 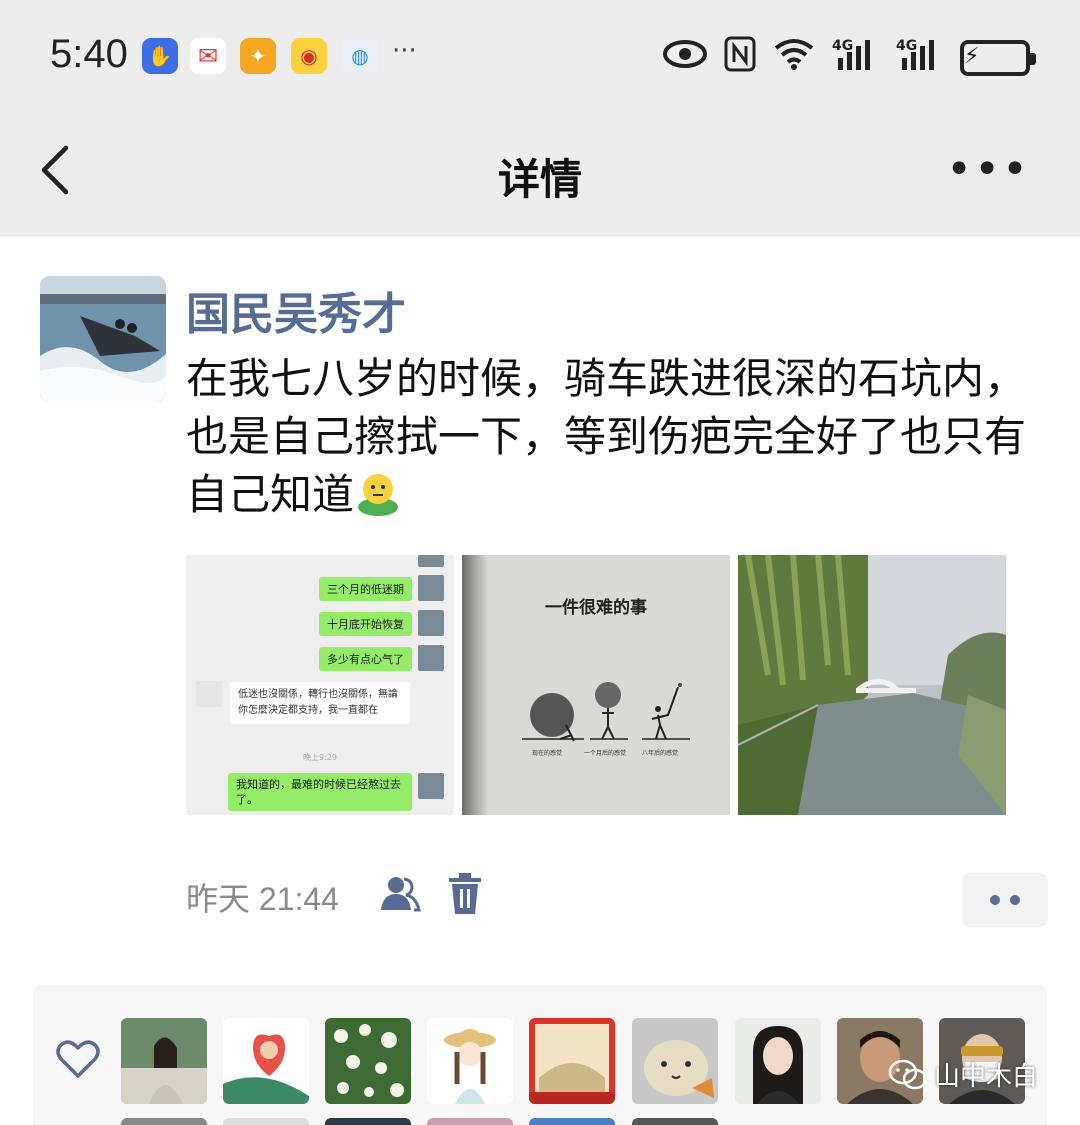 What do you see at coordinates (540, 55) in the screenshot?
I see `status-bar: 5:40 ✋ ✉ ✦ ◉ ◍ ··· 4G 4G ⚡` at bounding box center [540, 55].